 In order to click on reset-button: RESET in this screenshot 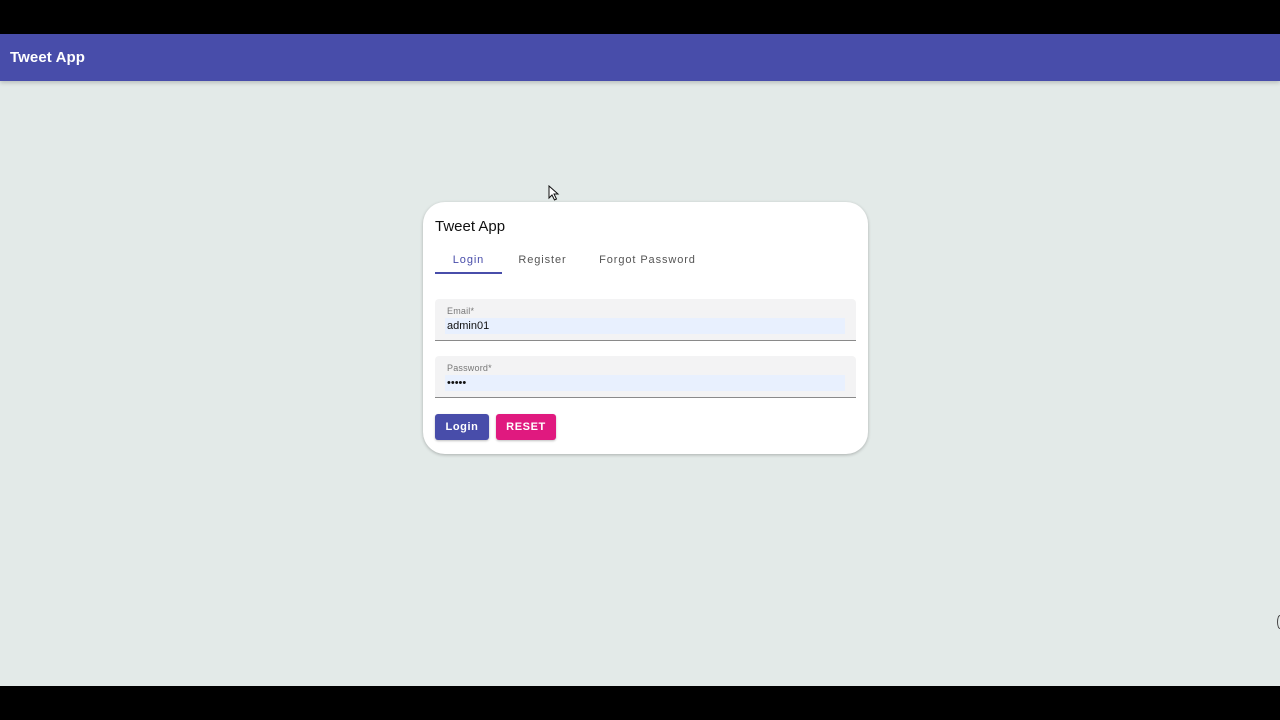, I will do `click(526, 427)`.